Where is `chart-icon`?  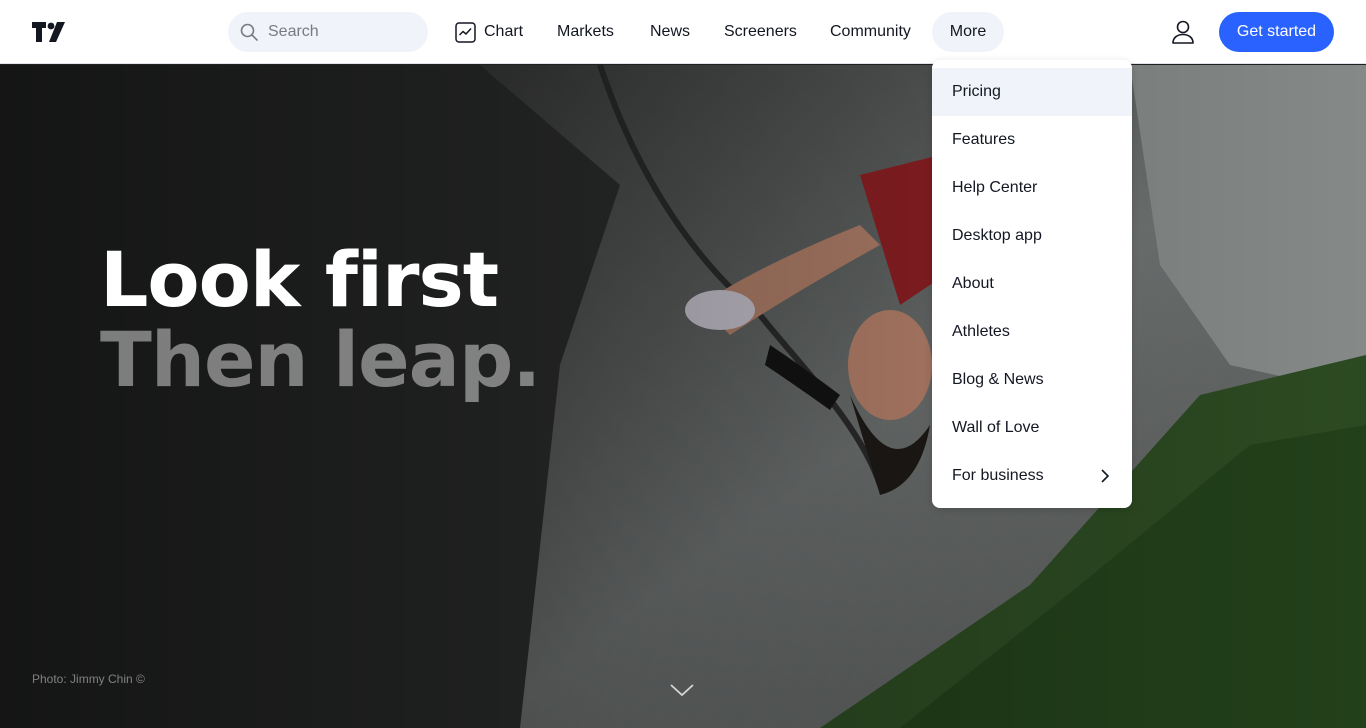
chart-icon is located at coordinates (465, 32).